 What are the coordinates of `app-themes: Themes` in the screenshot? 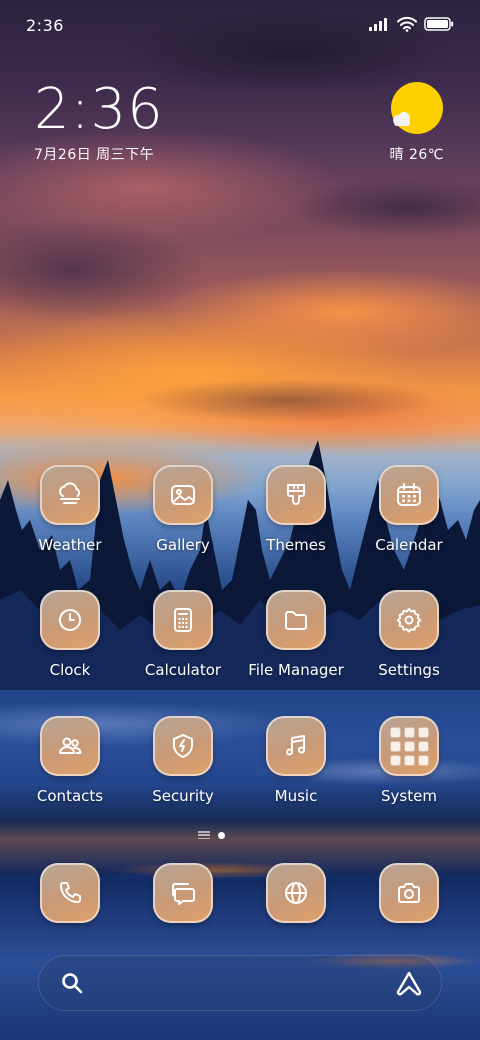 It's located at (296, 509).